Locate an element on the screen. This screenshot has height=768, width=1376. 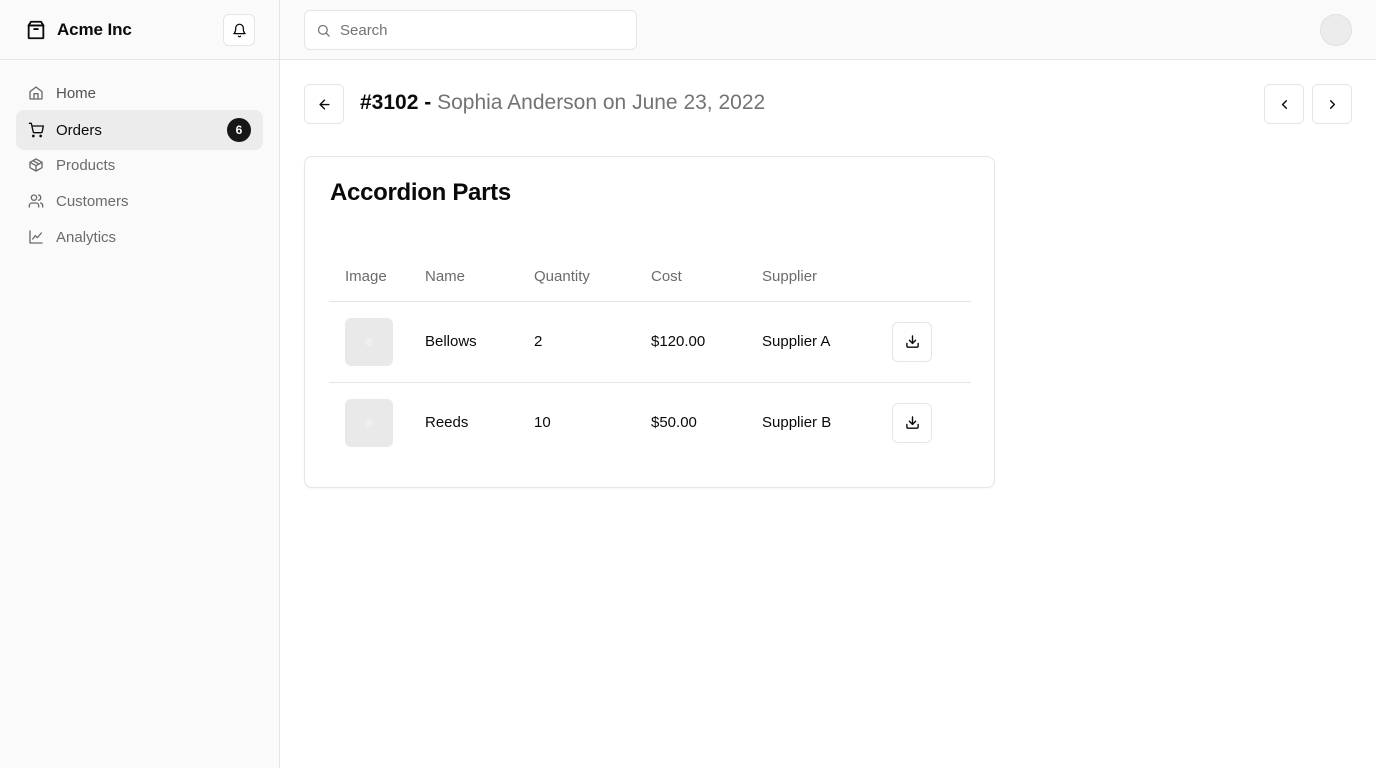
sidebar-item-products: Products is located at coordinates (139, 165).